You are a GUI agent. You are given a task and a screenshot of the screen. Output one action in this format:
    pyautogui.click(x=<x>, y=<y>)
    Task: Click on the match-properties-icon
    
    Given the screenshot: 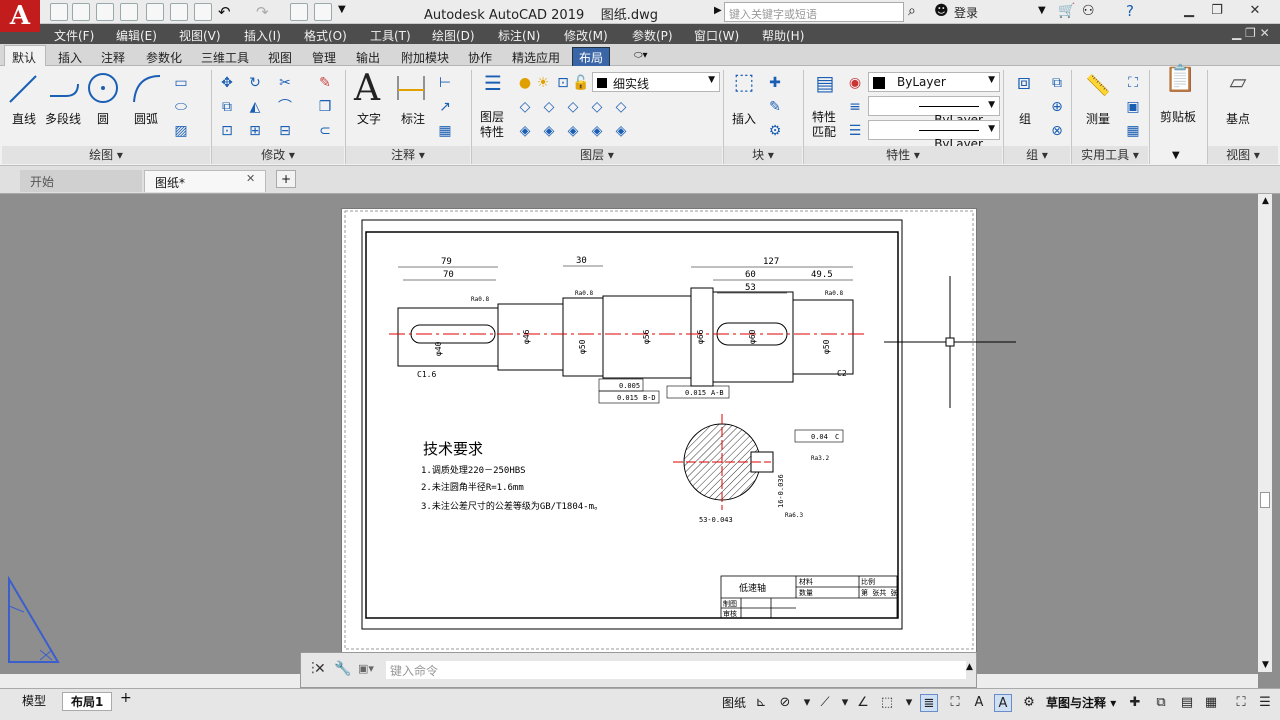 What is the action you would take?
    pyautogui.click(x=299, y=12)
    